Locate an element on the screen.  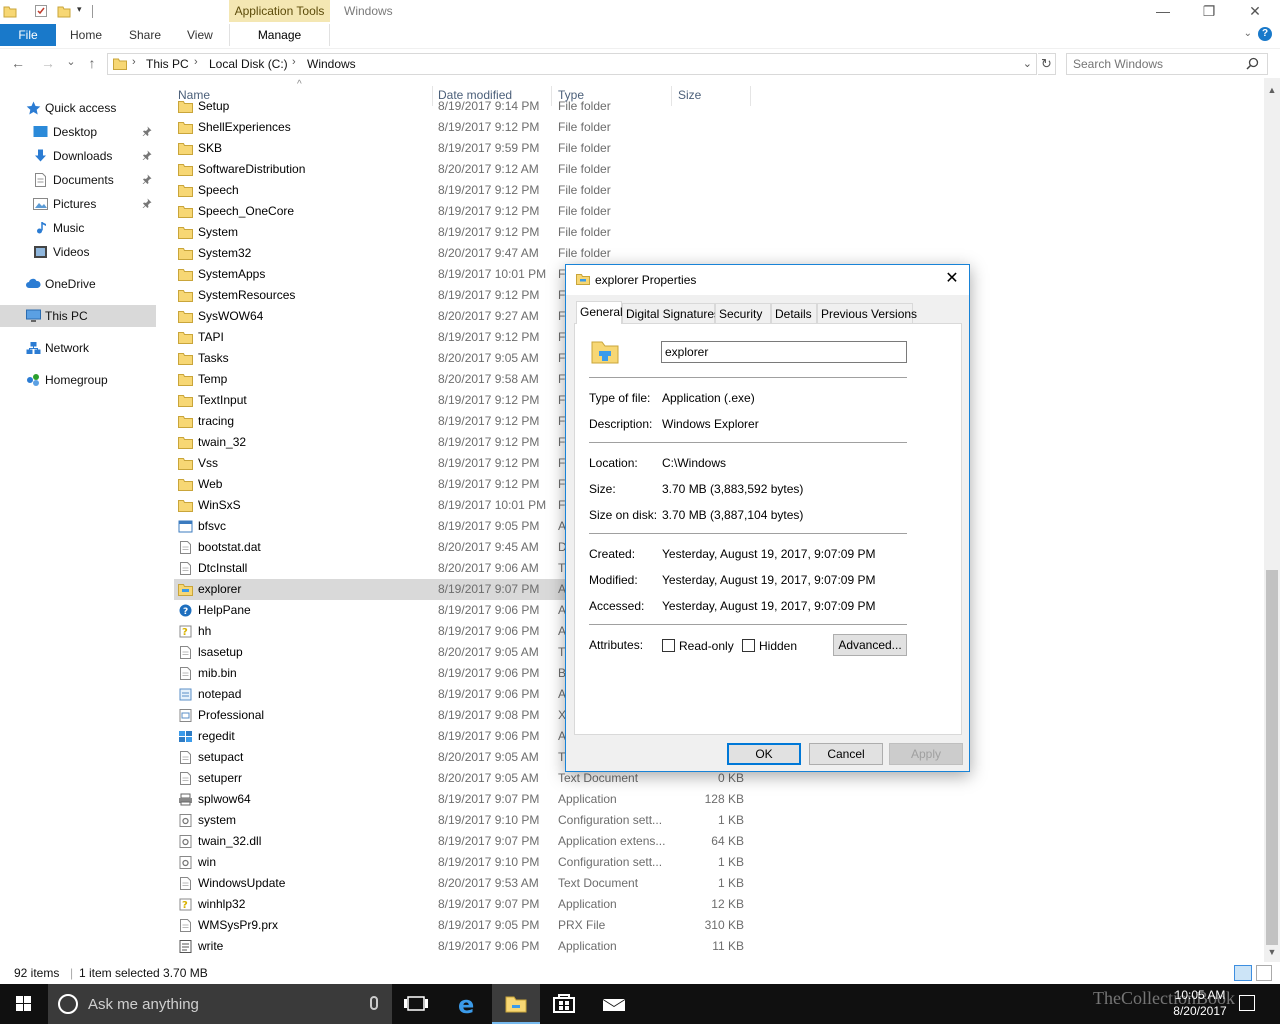
store-icon is located at coordinates (564, 1004).